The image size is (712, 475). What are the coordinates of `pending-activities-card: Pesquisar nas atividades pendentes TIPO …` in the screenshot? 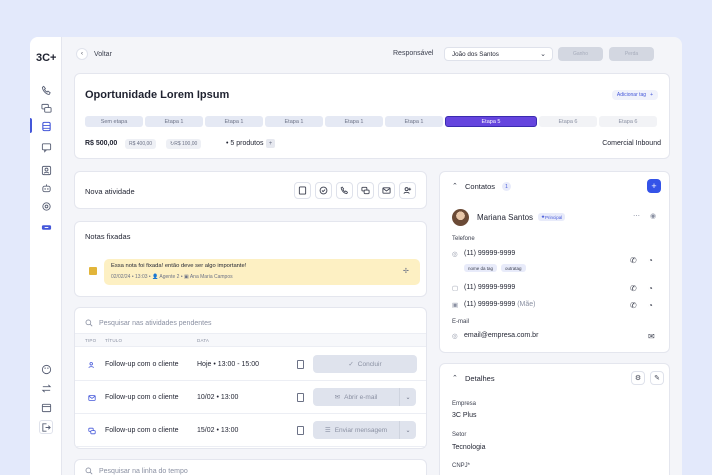 It's located at (250, 378).